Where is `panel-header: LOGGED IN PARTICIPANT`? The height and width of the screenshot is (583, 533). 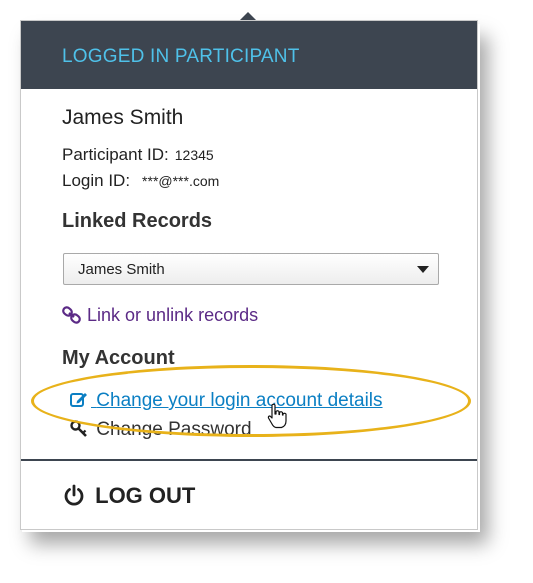
panel-header: LOGGED IN PARTICIPANT is located at coordinates (249, 55).